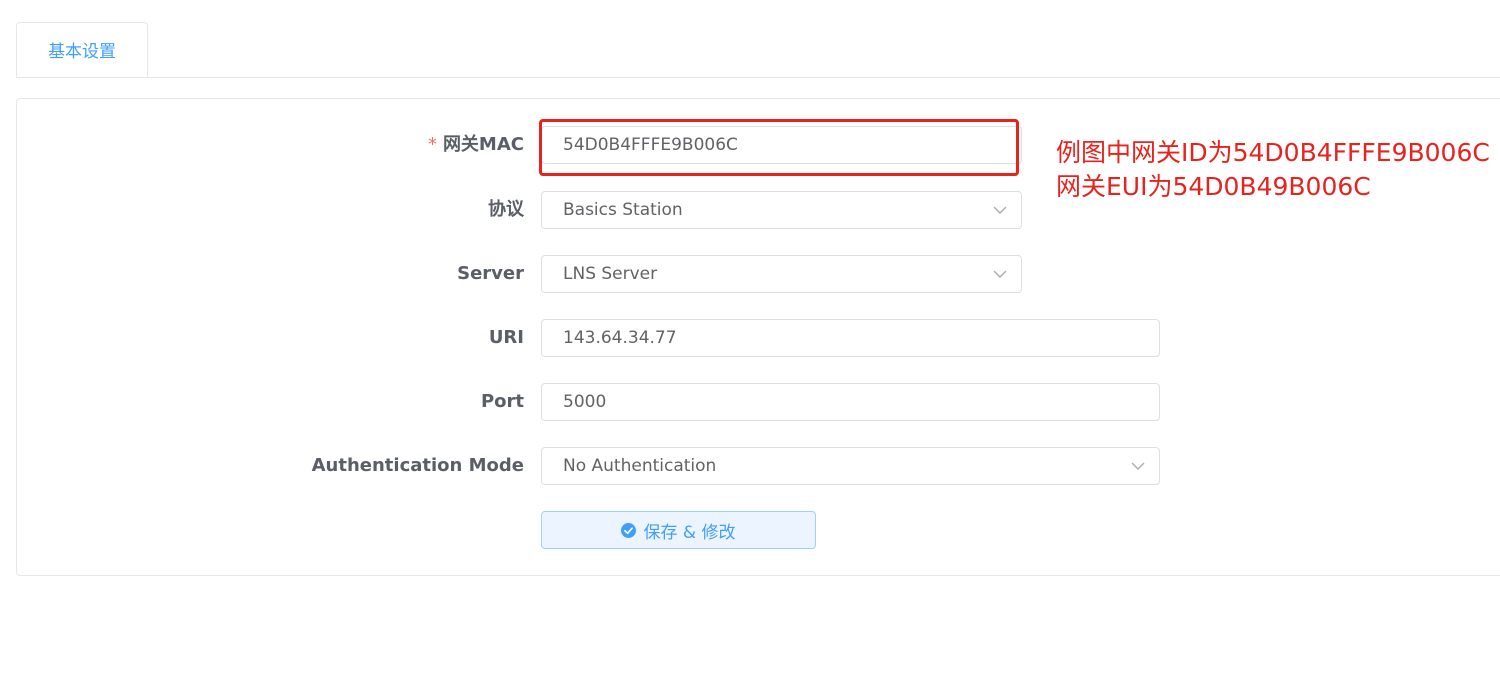  Describe the element at coordinates (1273, 152) in the screenshot. I see `annotation-line-1: 例图中网关ID为54D0B4FFFE9B006C` at that location.